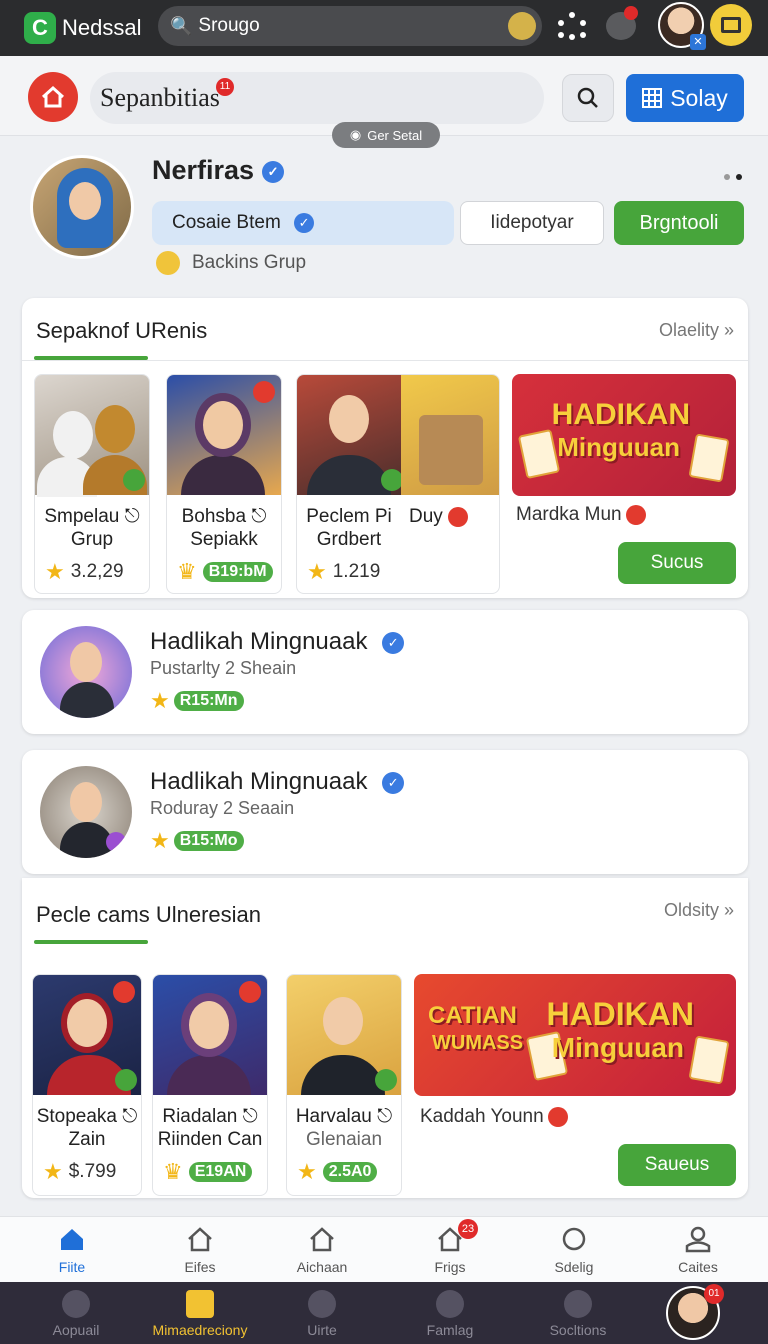 This screenshot has height=1344, width=768. What do you see at coordinates (450, 1330) in the screenshot?
I see `sys-nav-label: Famlag` at bounding box center [450, 1330].